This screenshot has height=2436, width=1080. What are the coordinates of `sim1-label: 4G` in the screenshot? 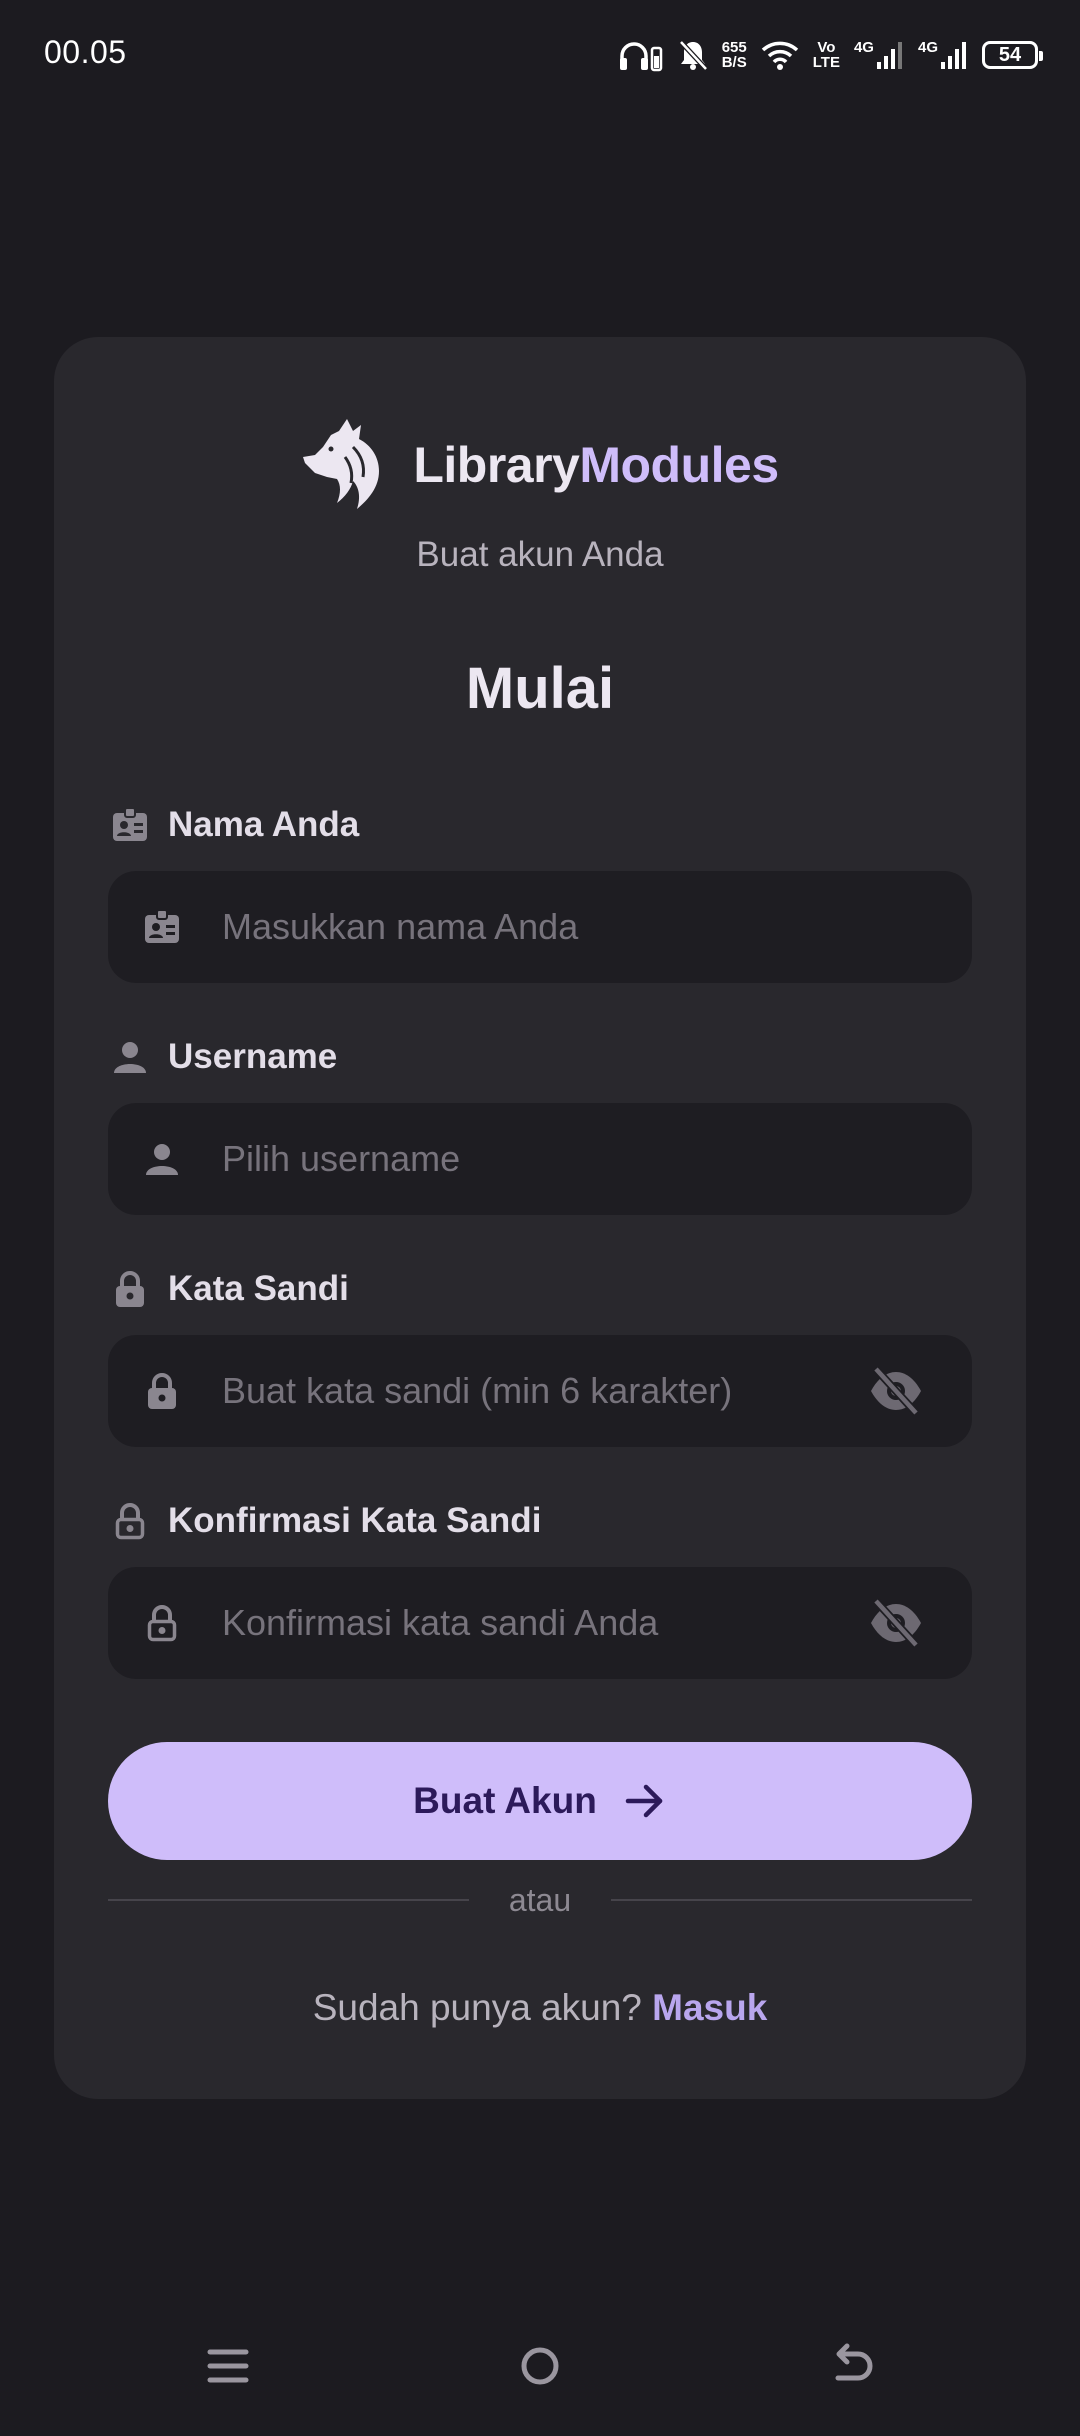 It's located at (863, 47).